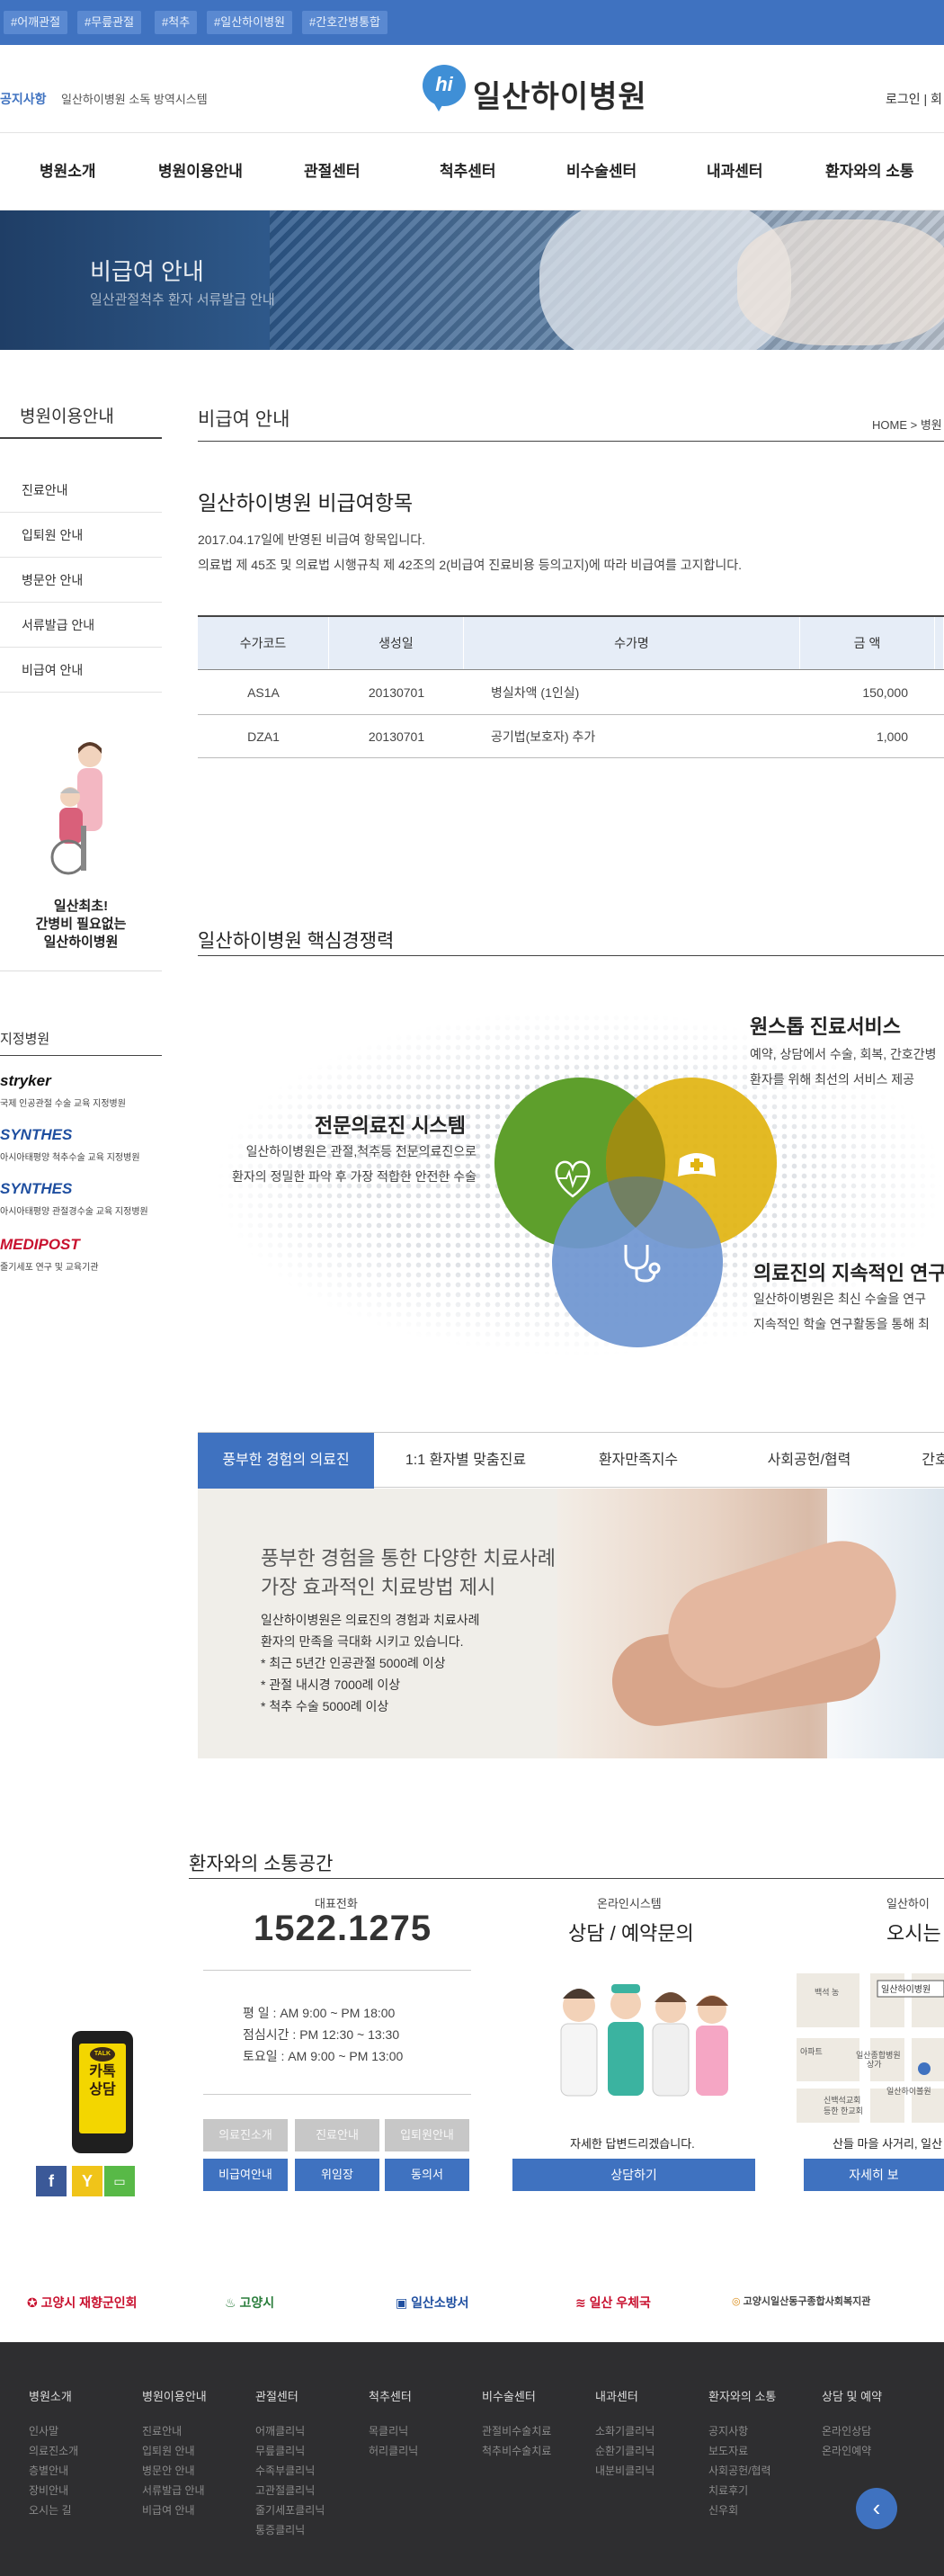  Describe the element at coordinates (516, 2430) in the screenshot. I see `footer-link: 관절비수술치료` at that location.